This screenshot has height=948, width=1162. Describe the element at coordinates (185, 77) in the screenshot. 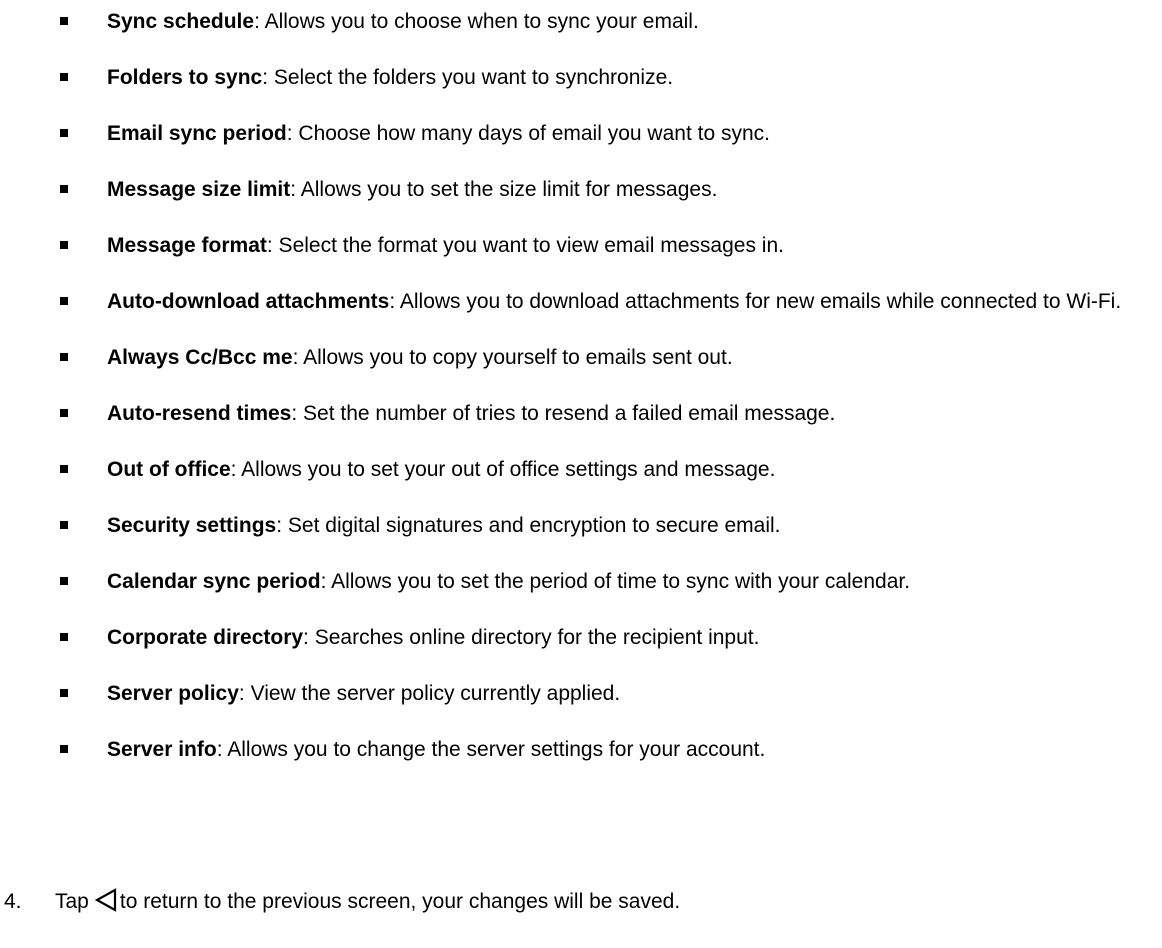

I see `setting-term: Folders to sync` at that location.